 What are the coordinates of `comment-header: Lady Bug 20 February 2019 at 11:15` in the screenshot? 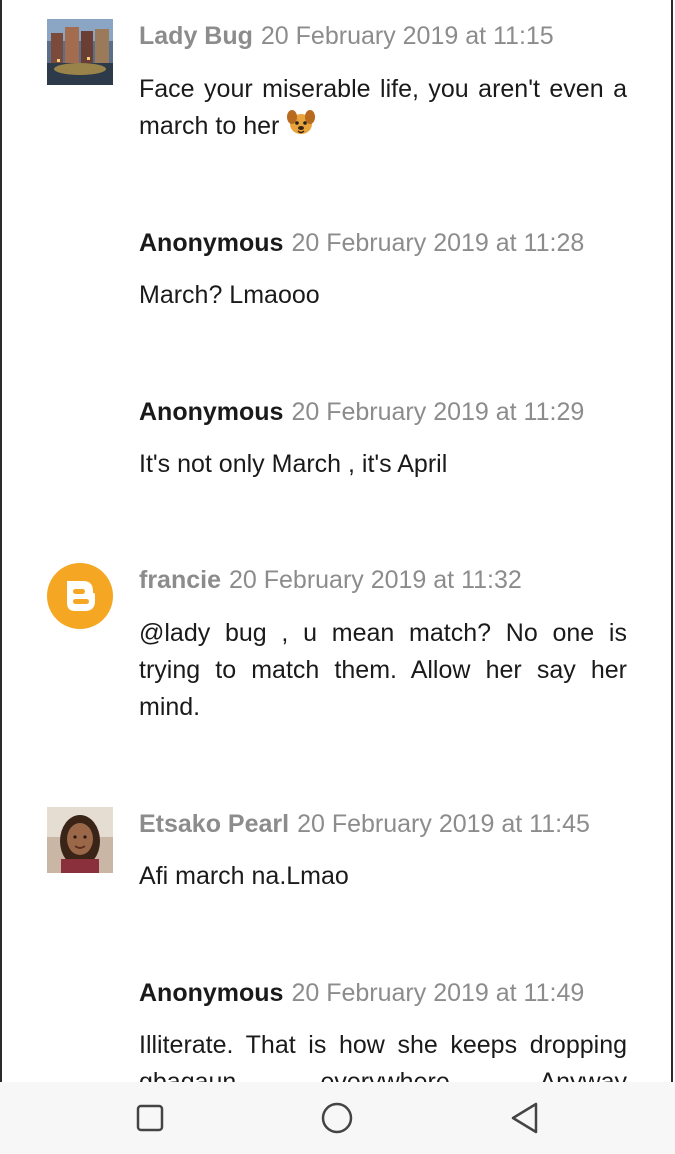 It's located at (385, 36).